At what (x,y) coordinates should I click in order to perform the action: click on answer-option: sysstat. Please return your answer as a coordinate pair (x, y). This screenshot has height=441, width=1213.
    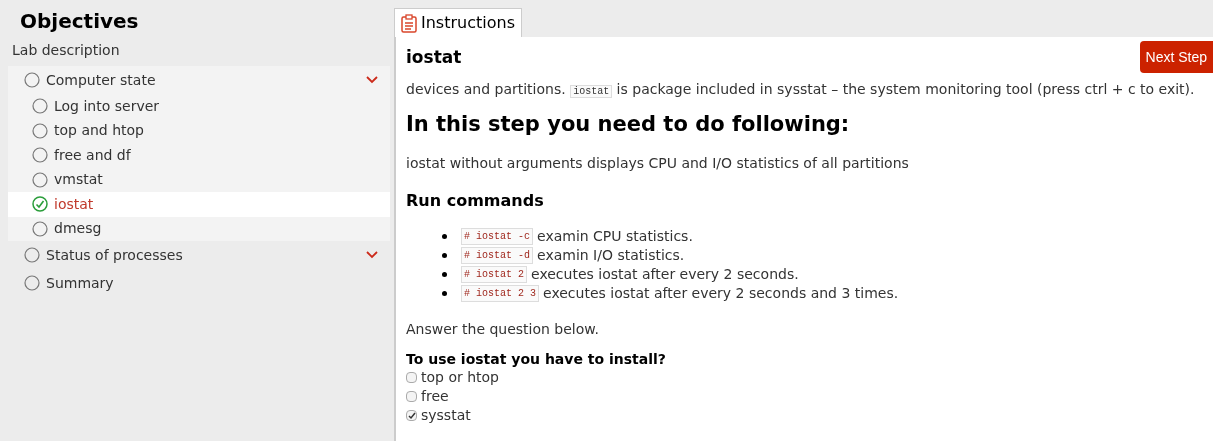
    Looking at the image, I should click on (809, 415).